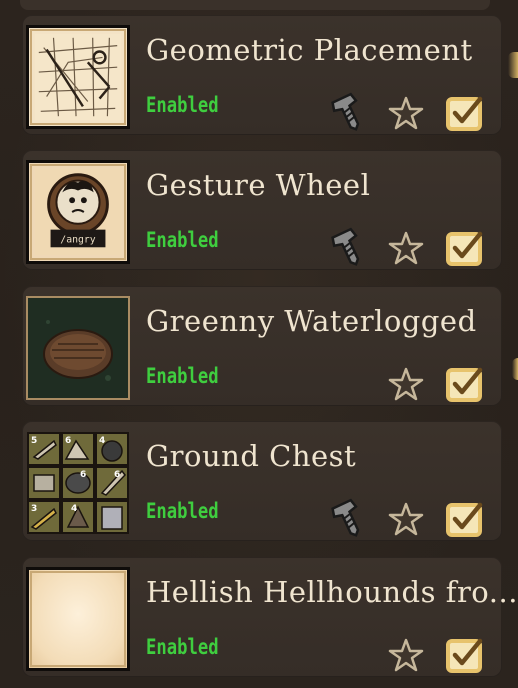 The height and width of the screenshot is (688, 518). I want to click on slot-count: 5, so click(34, 441).